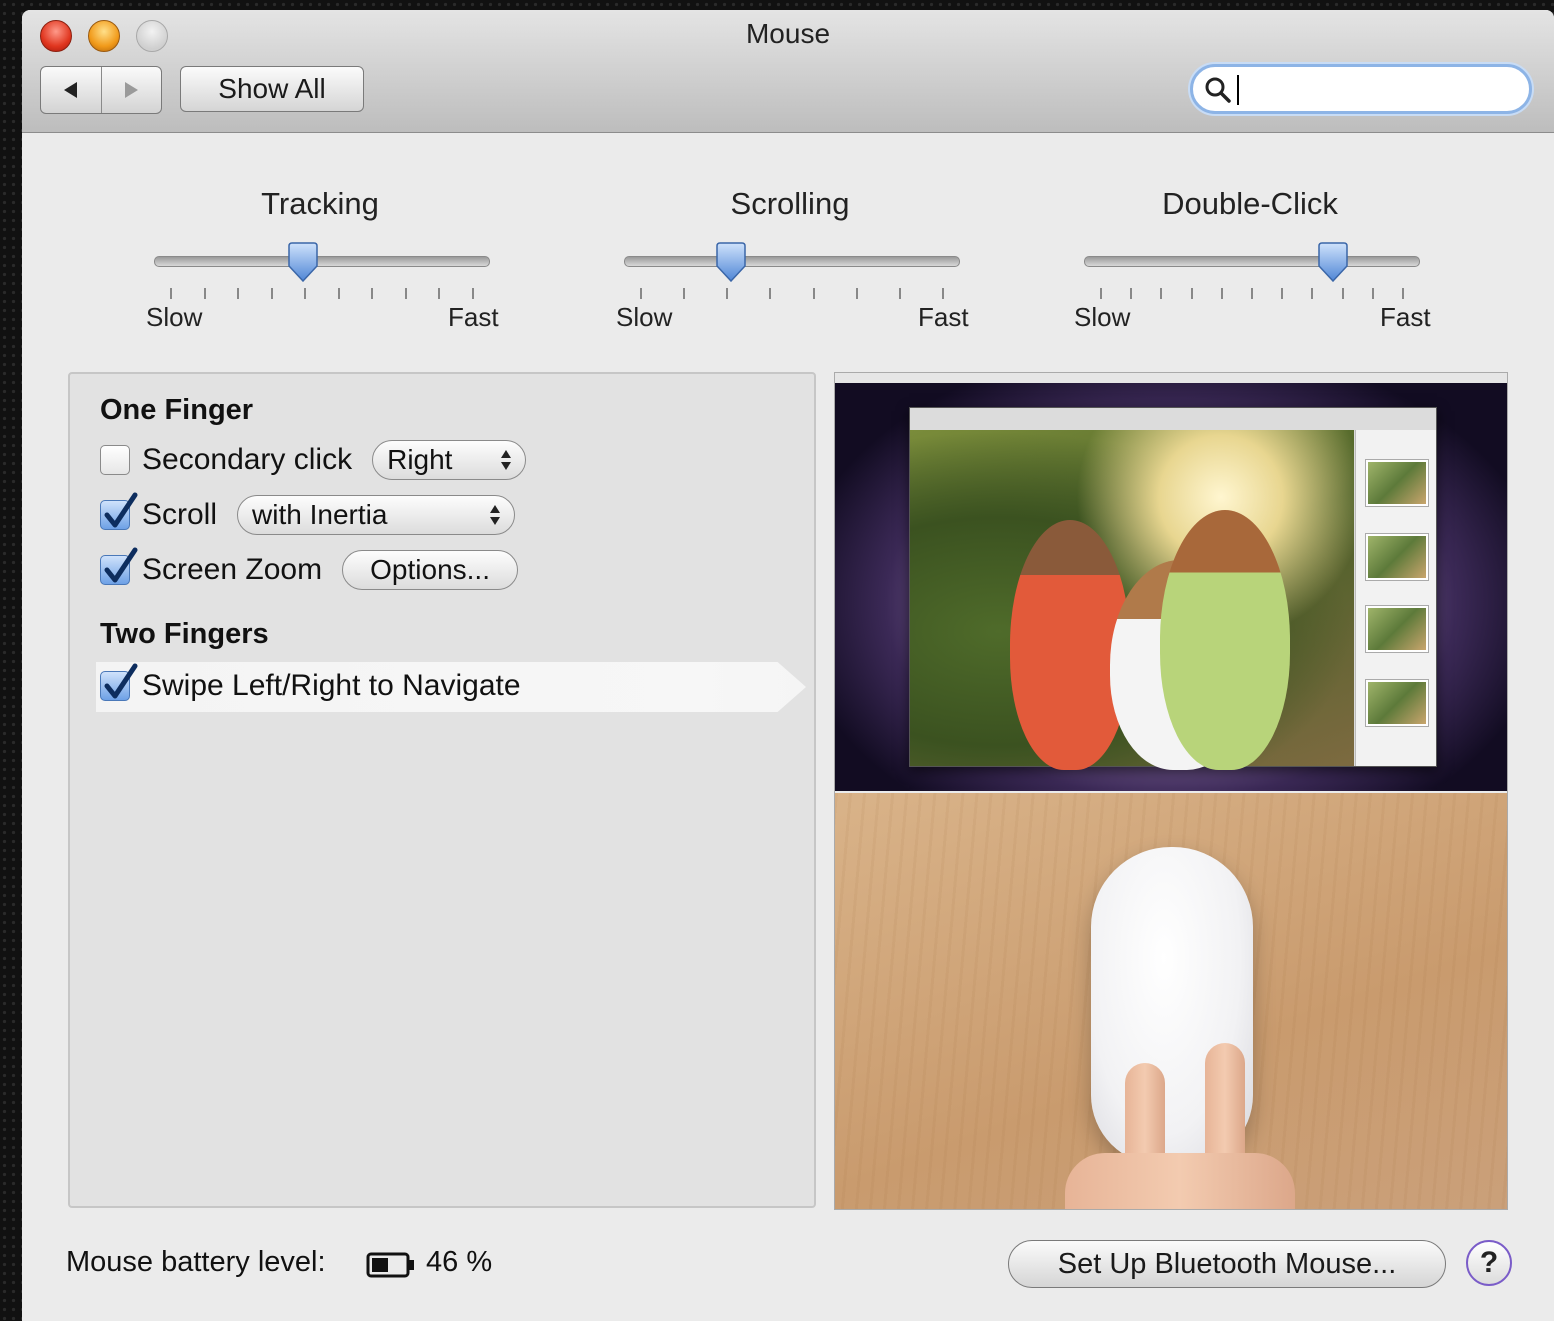 Image resolution: width=1554 pixels, height=1321 pixels. What do you see at coordinates (1218, 90) in the screenshot?
I see `search-icon` at bounding box center [1218, 90].